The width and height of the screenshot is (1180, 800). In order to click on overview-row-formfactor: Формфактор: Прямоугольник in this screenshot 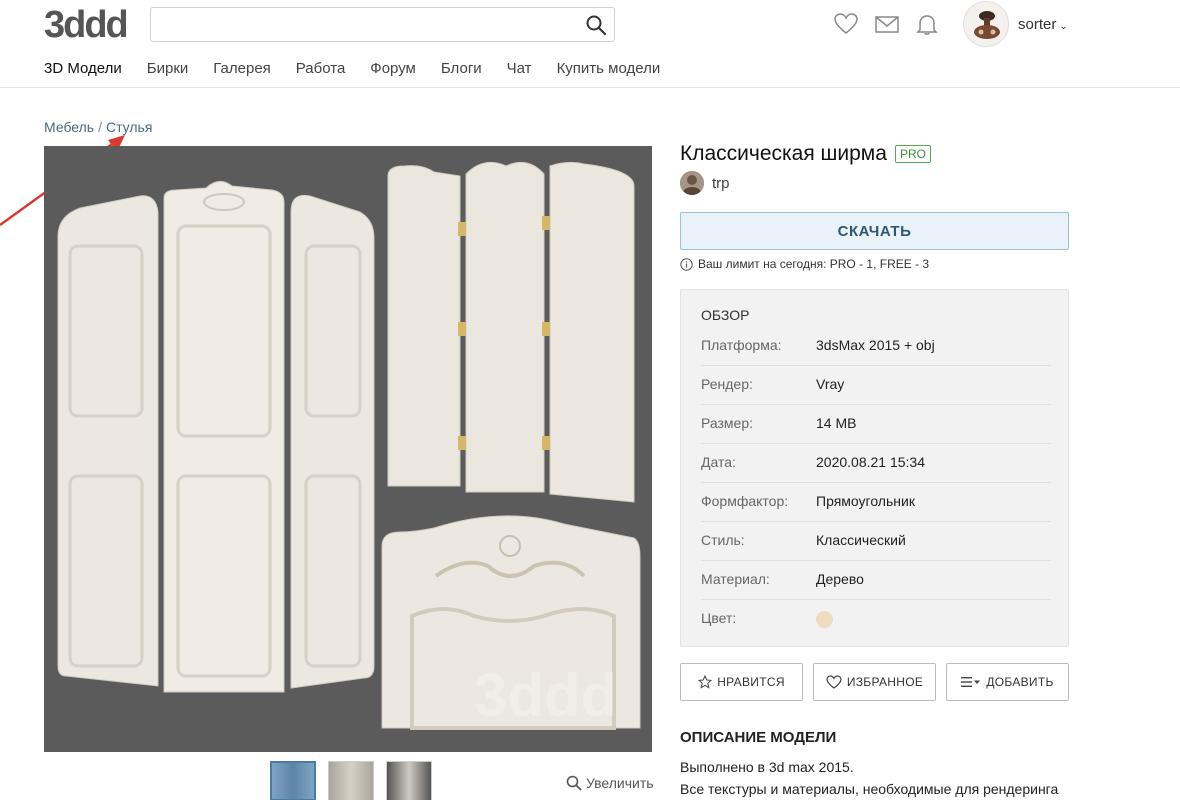, I will do `click(876, 502)`.